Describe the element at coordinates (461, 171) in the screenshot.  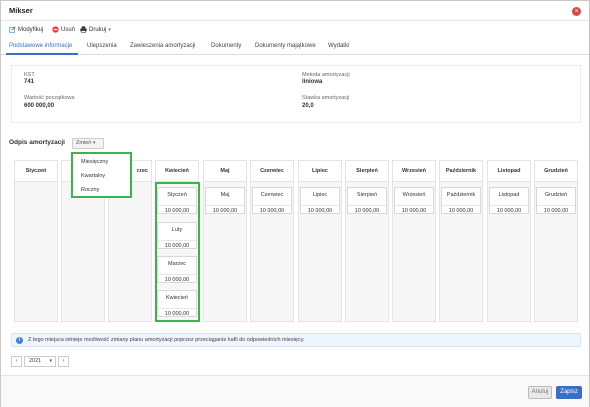
I see `month-header: Październik` at that location.